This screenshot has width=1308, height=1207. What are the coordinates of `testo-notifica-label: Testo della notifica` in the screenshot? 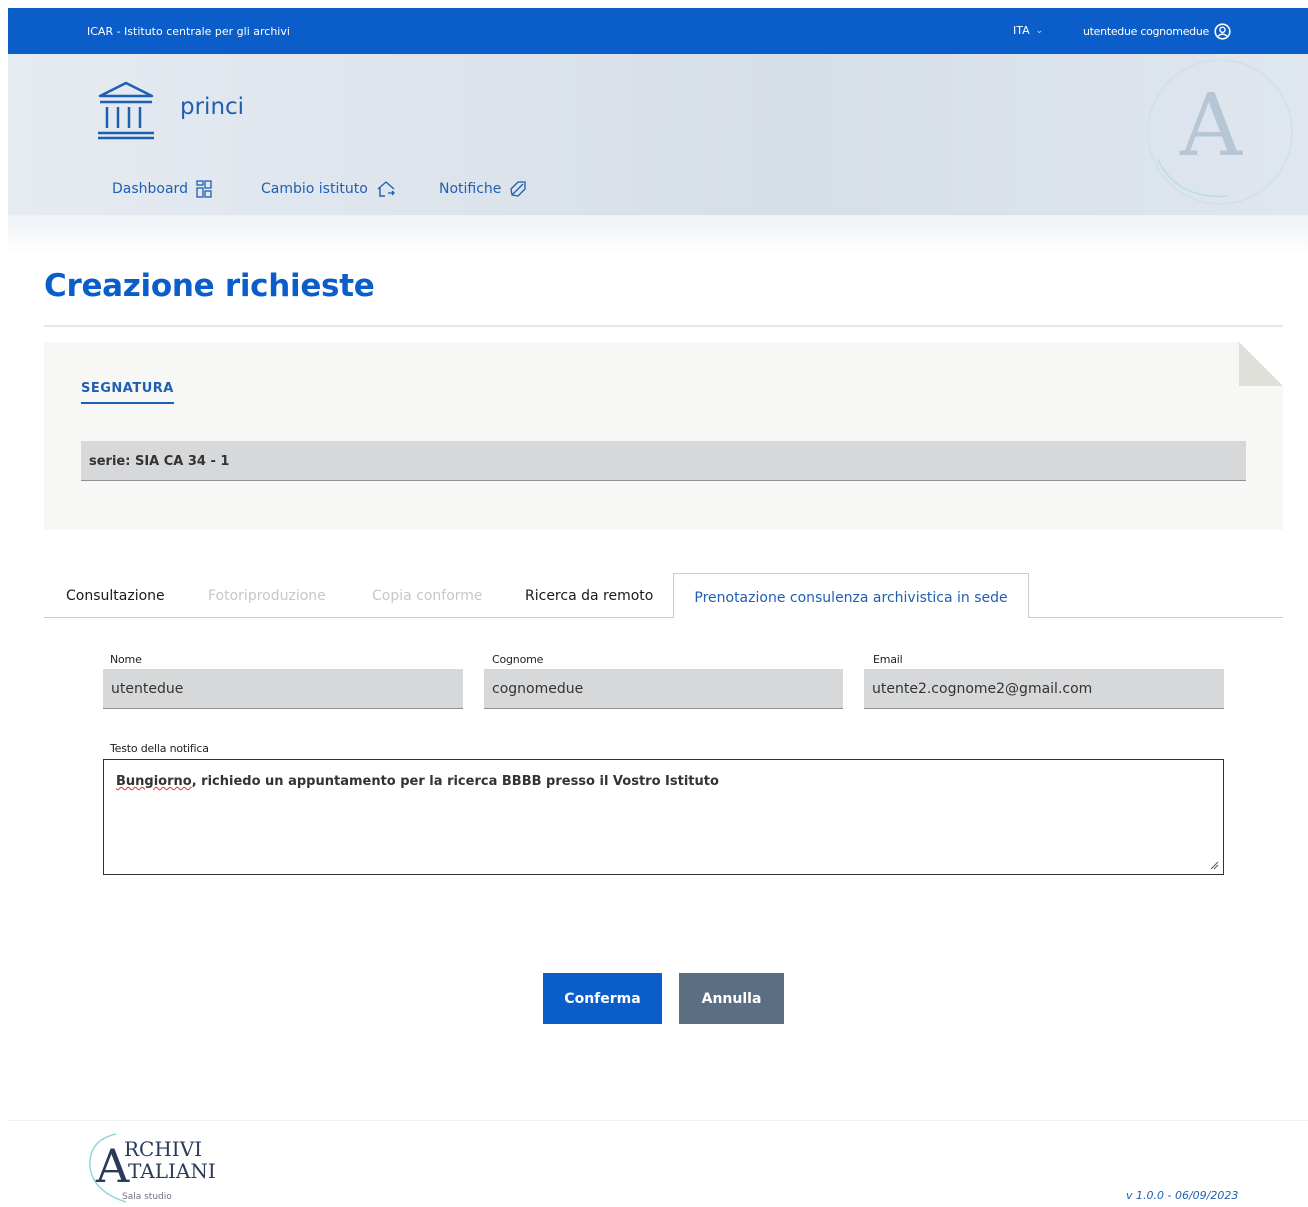 It's located at (159, 748).